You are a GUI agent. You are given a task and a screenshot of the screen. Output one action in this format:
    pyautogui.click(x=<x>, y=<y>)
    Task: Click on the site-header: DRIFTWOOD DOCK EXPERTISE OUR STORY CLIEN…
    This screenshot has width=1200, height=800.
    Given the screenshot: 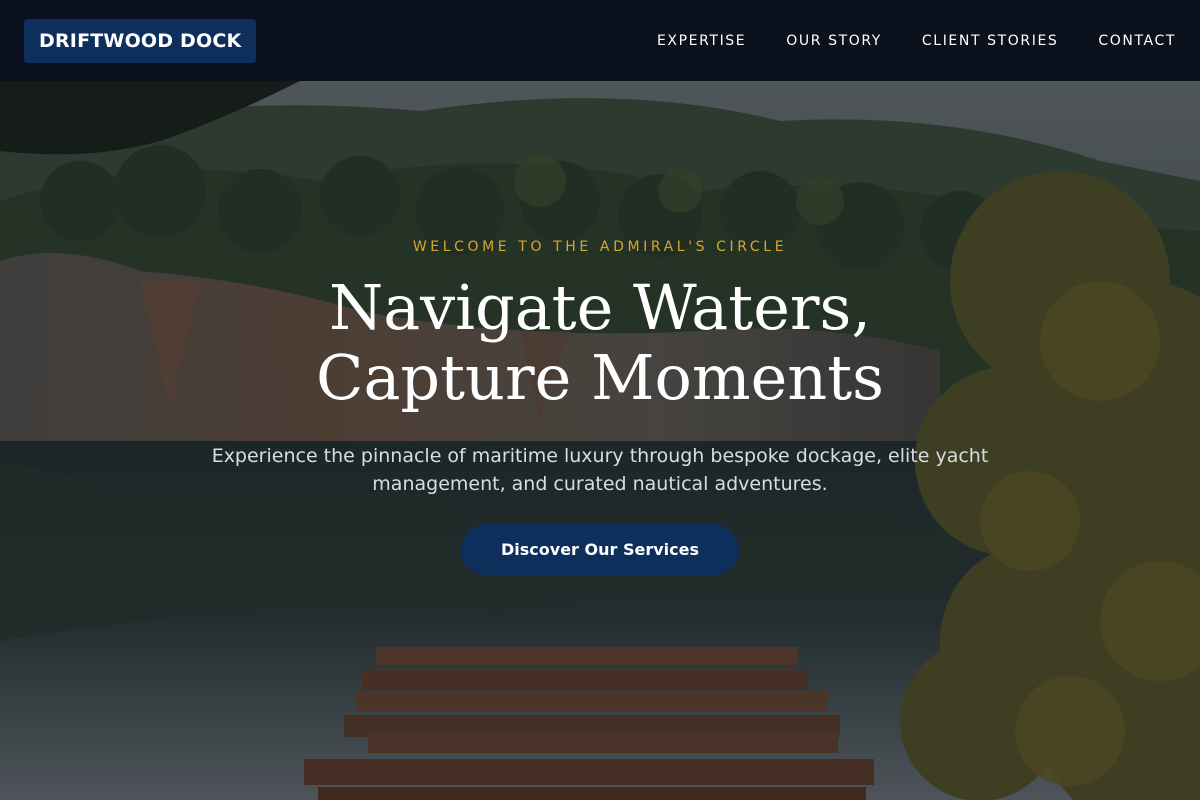 What is the action you would take?
    pyautogui.click(x=600, y=40)
    